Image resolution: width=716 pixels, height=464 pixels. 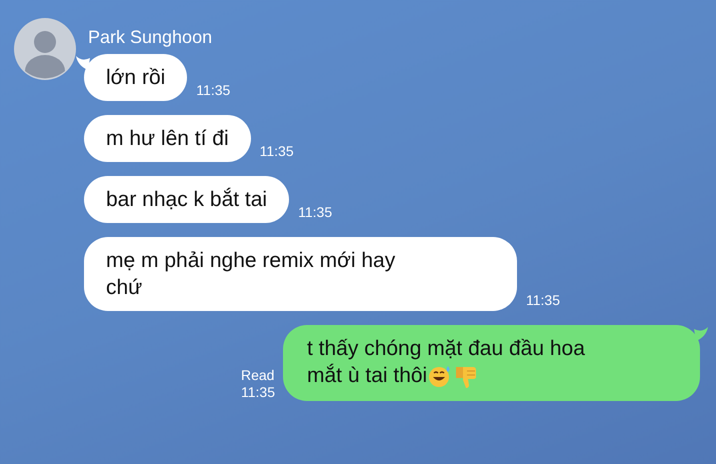 What do you see at coordinates (45, 49) in the screenshot?
I see `avatar-icon` at bounding box center [45, 49].